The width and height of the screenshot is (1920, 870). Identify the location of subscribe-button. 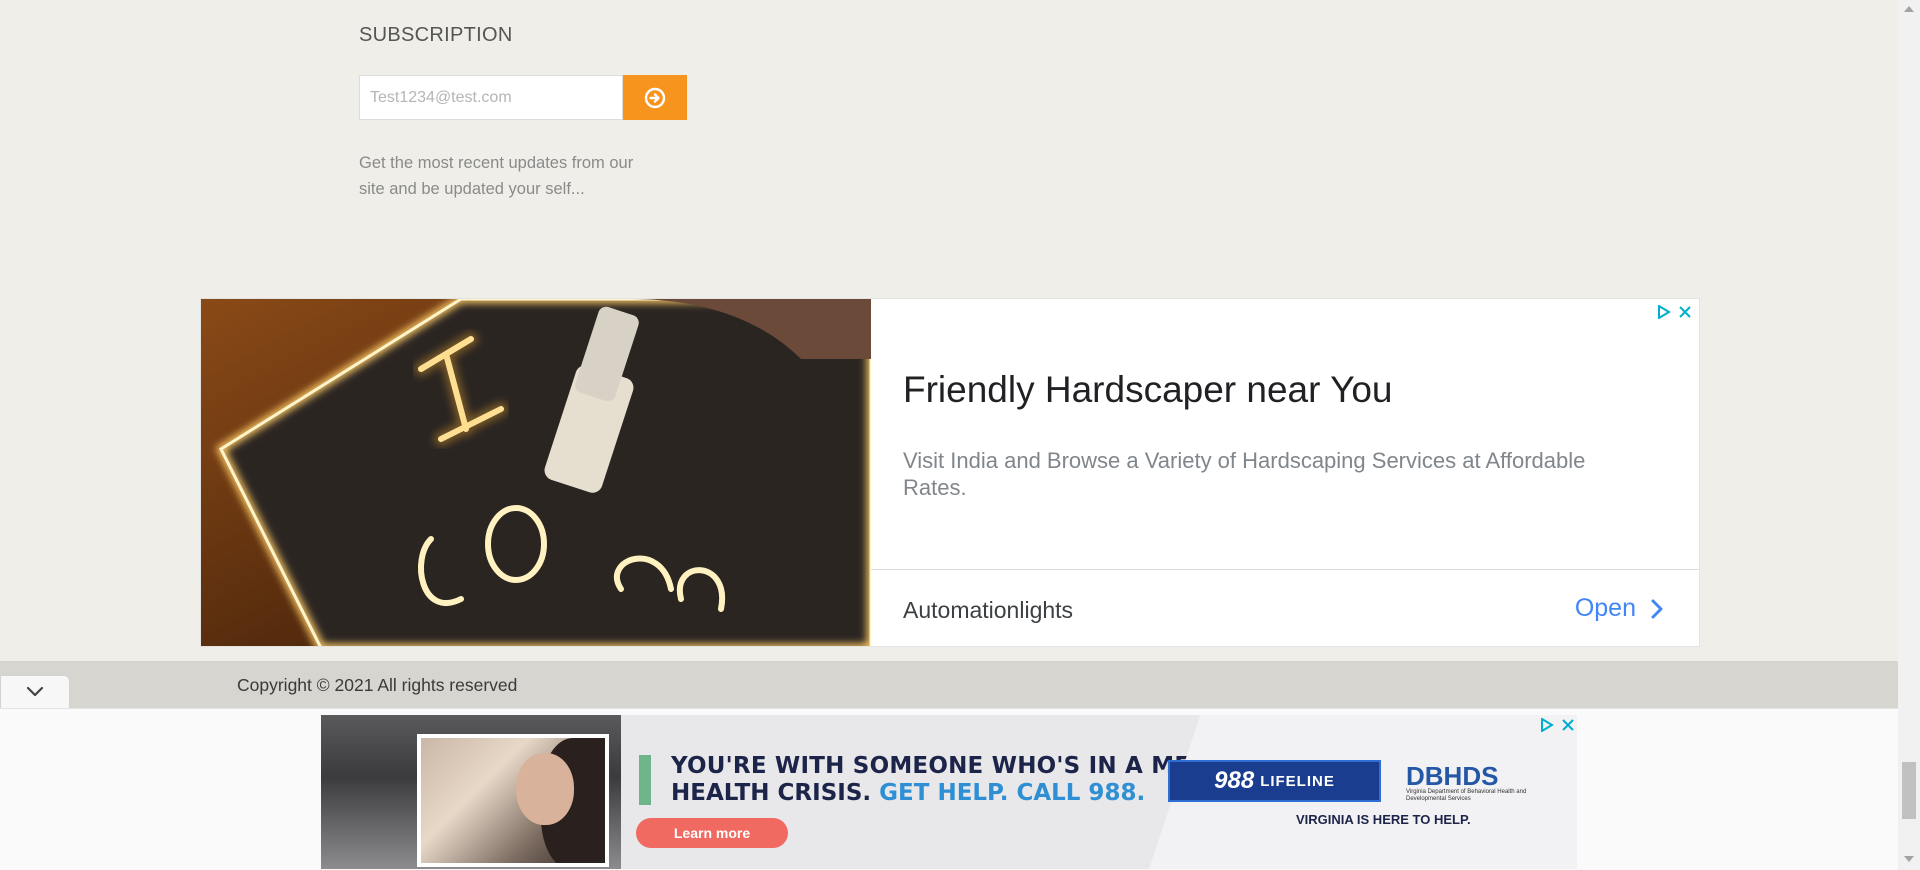
(655, 97).